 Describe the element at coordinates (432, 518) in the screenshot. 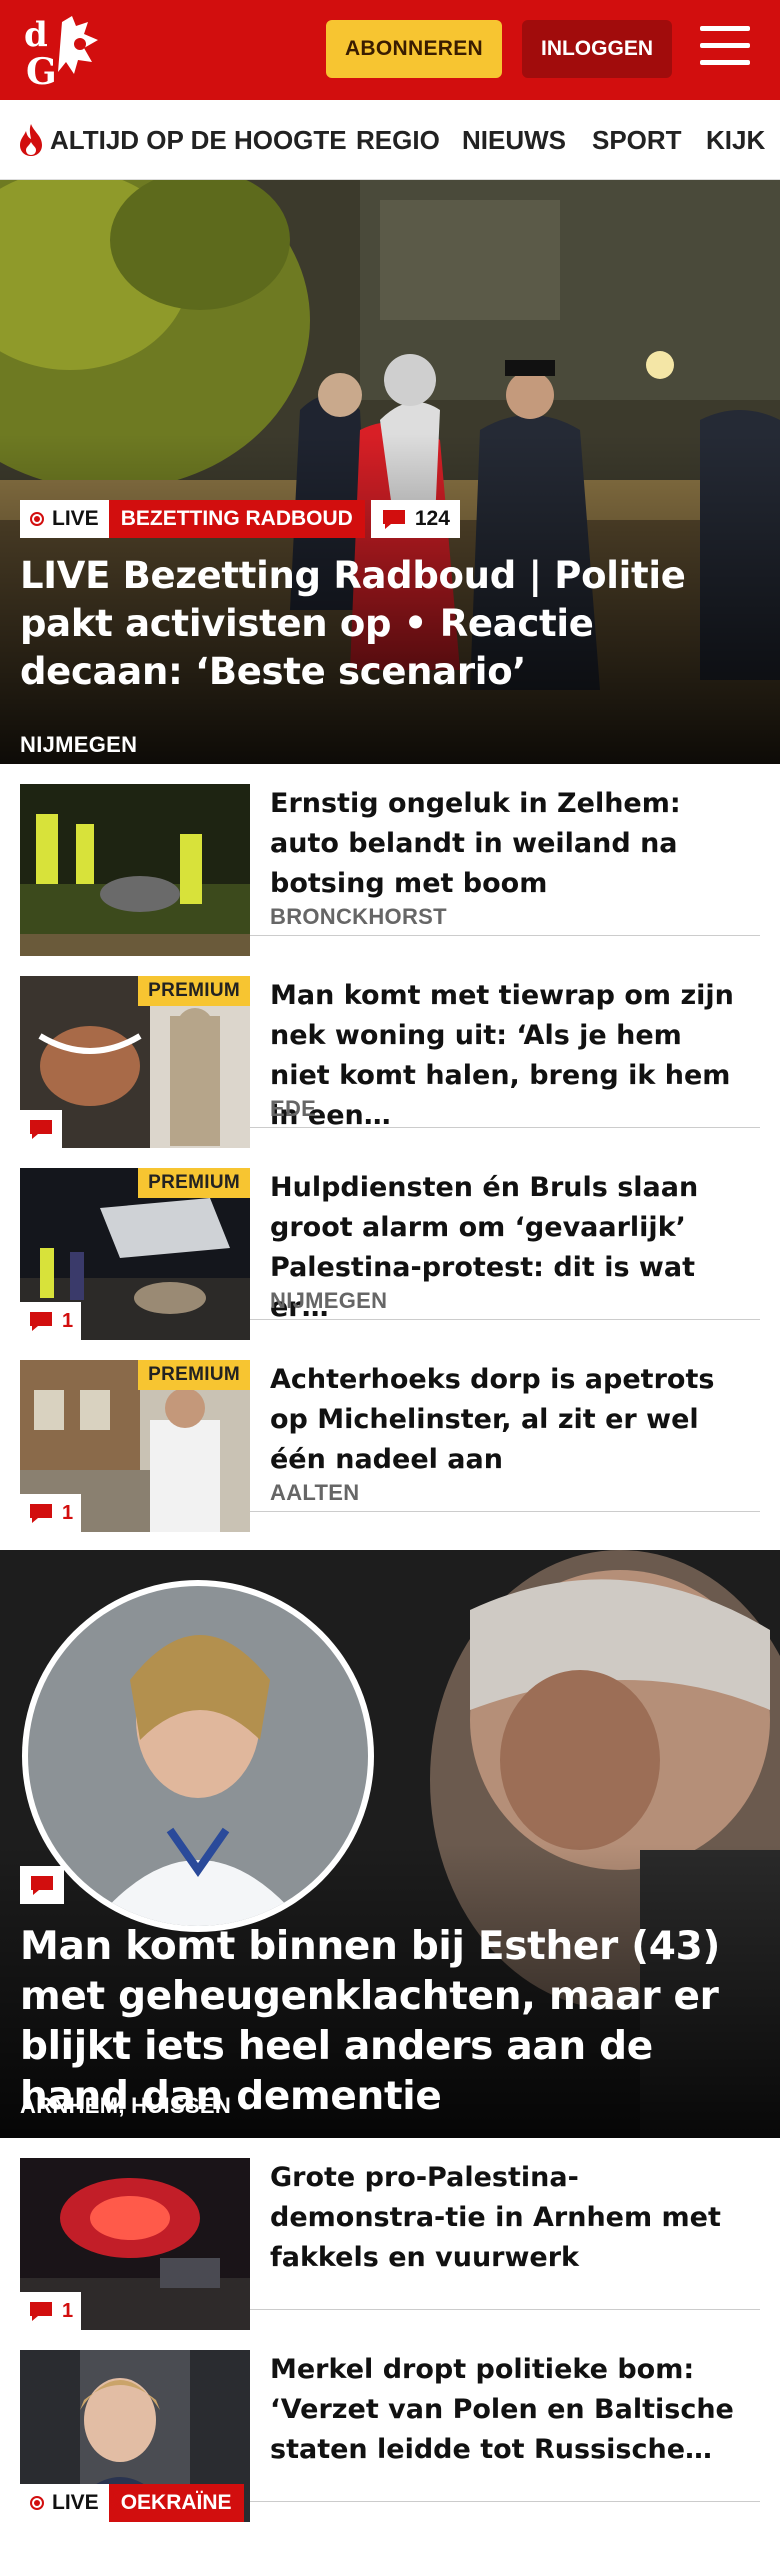

I see `comment-count: 124` at that location.